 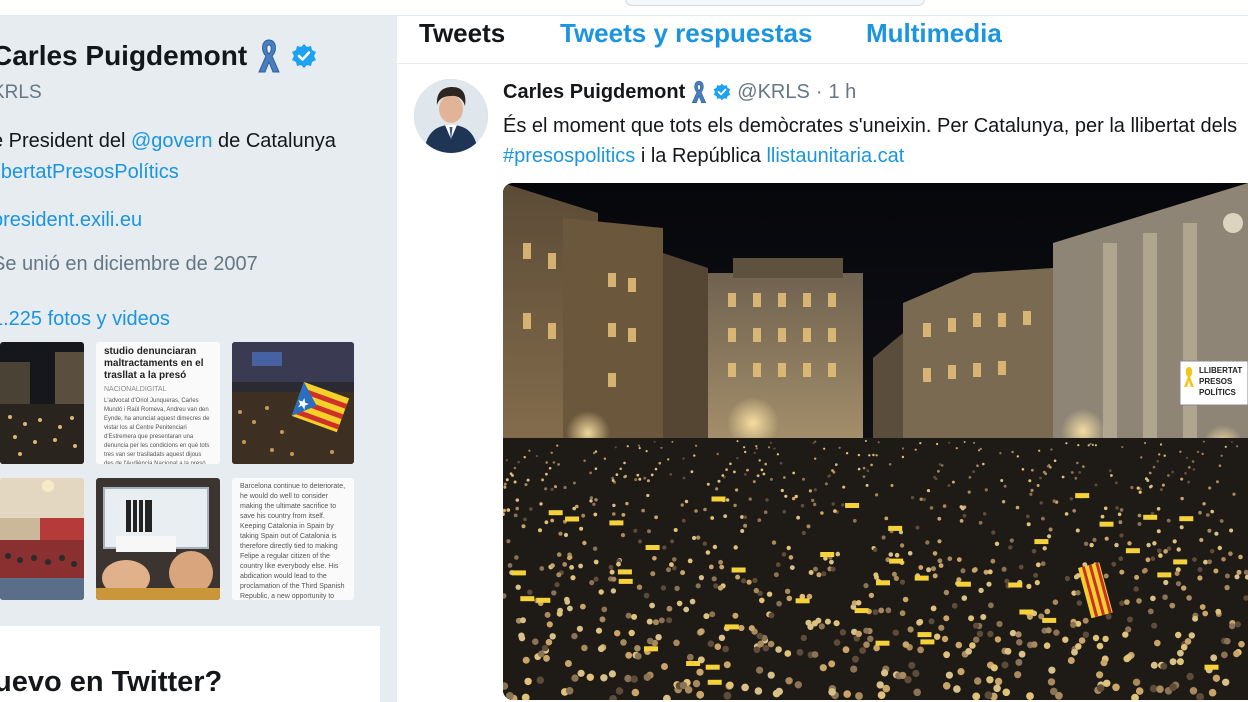 I want to click on profile-handle: KRLS, so click(x=21, y=92).